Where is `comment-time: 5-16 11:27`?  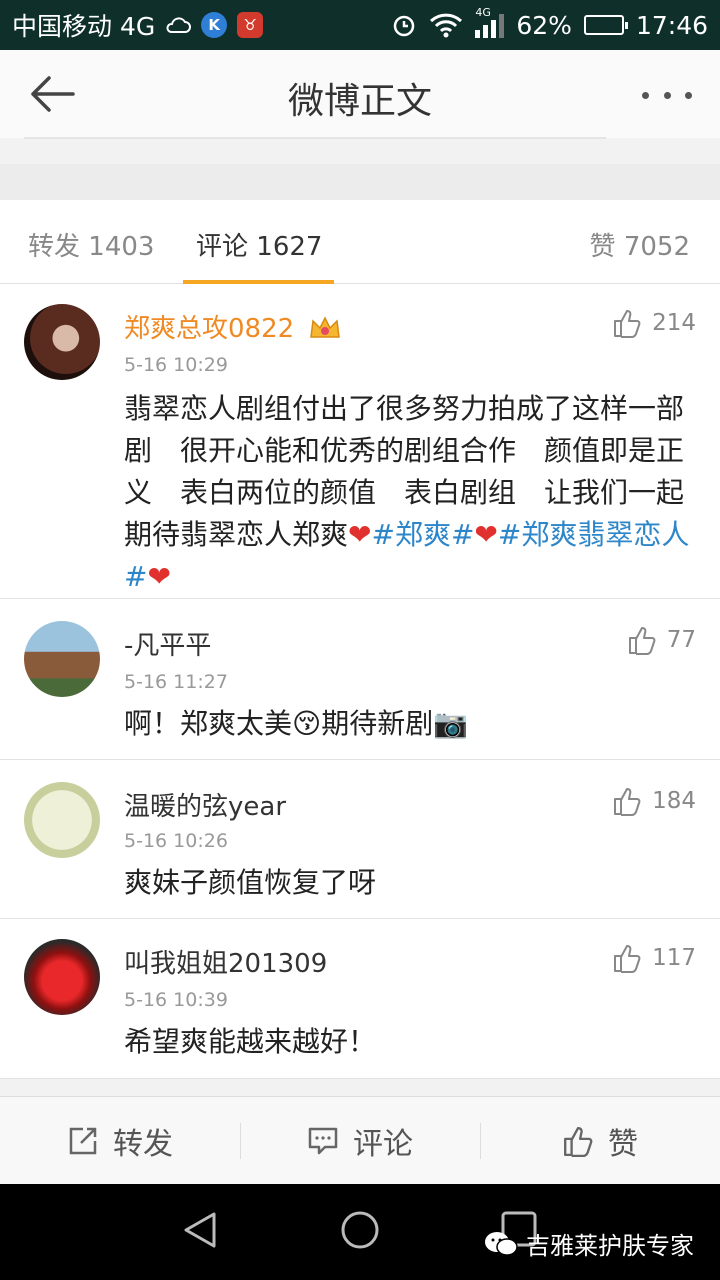
comment-time: 5-16 11:27 is located at coordinates (176, 682).